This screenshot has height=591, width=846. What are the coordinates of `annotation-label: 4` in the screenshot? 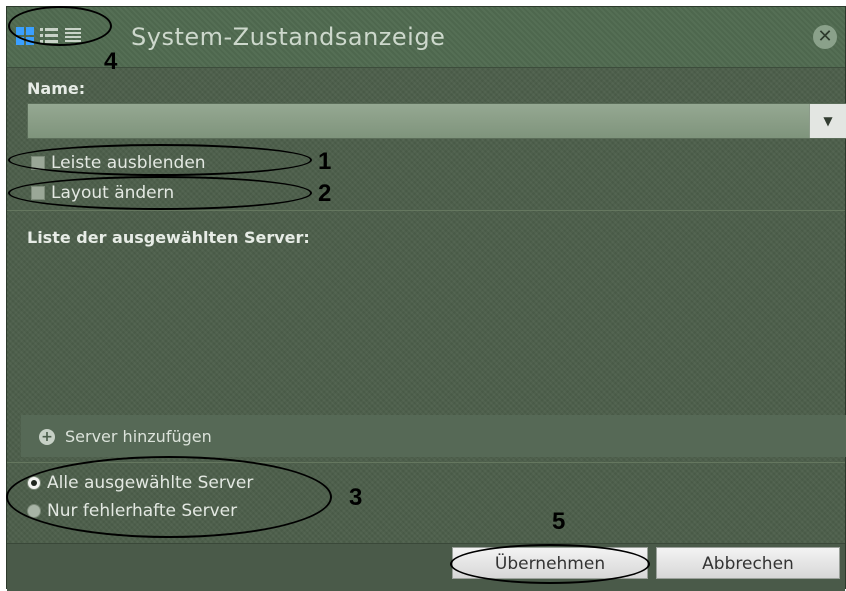 It's located at (111, 61).